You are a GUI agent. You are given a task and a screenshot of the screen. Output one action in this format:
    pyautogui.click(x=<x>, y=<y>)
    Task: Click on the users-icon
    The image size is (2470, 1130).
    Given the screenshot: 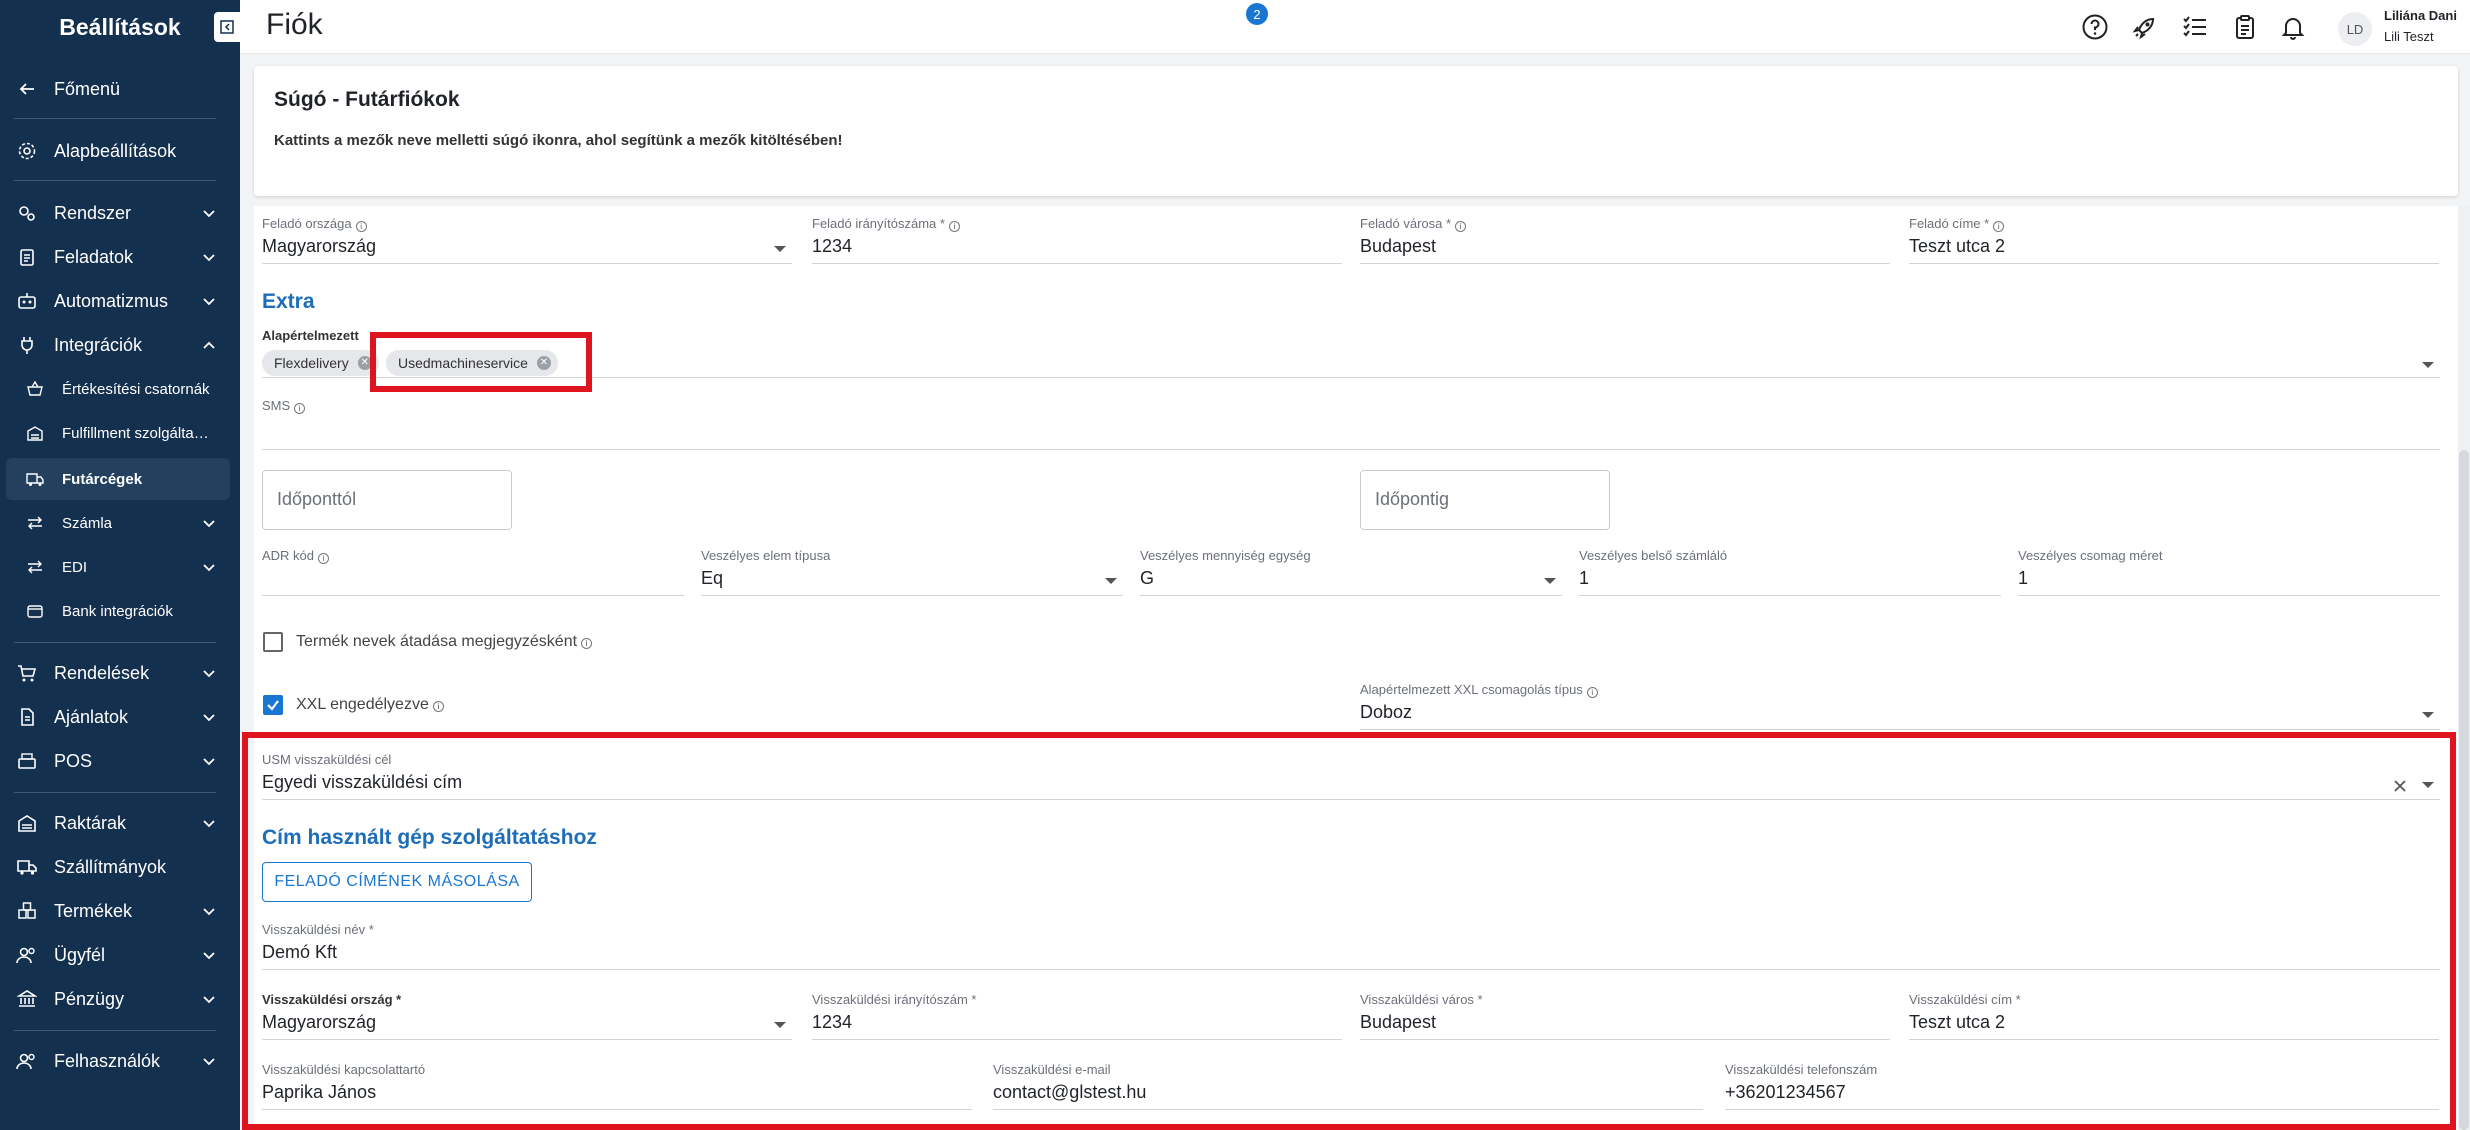 What is the action you would take?
    pyautogui.click(x=27, y=1061)
    